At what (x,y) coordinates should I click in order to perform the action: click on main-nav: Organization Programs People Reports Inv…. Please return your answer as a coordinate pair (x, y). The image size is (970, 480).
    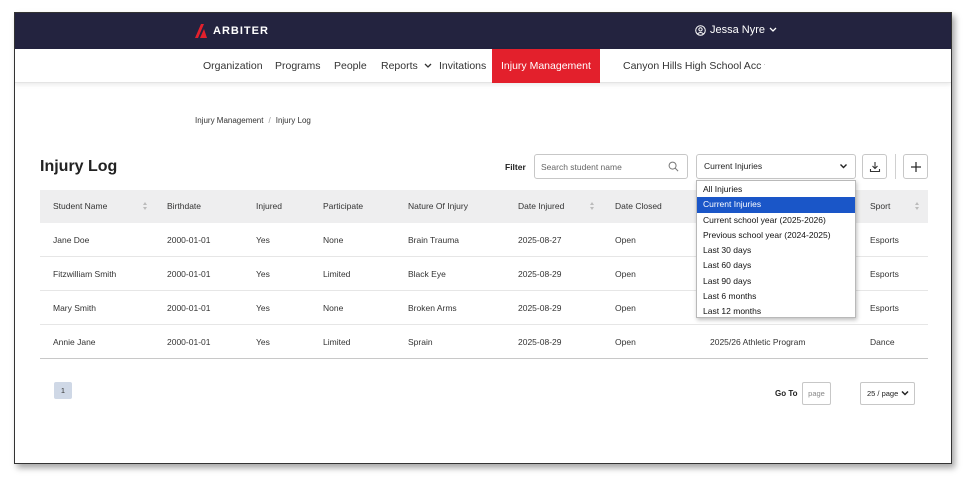
    Looking at the image, I should click on (483, 66).